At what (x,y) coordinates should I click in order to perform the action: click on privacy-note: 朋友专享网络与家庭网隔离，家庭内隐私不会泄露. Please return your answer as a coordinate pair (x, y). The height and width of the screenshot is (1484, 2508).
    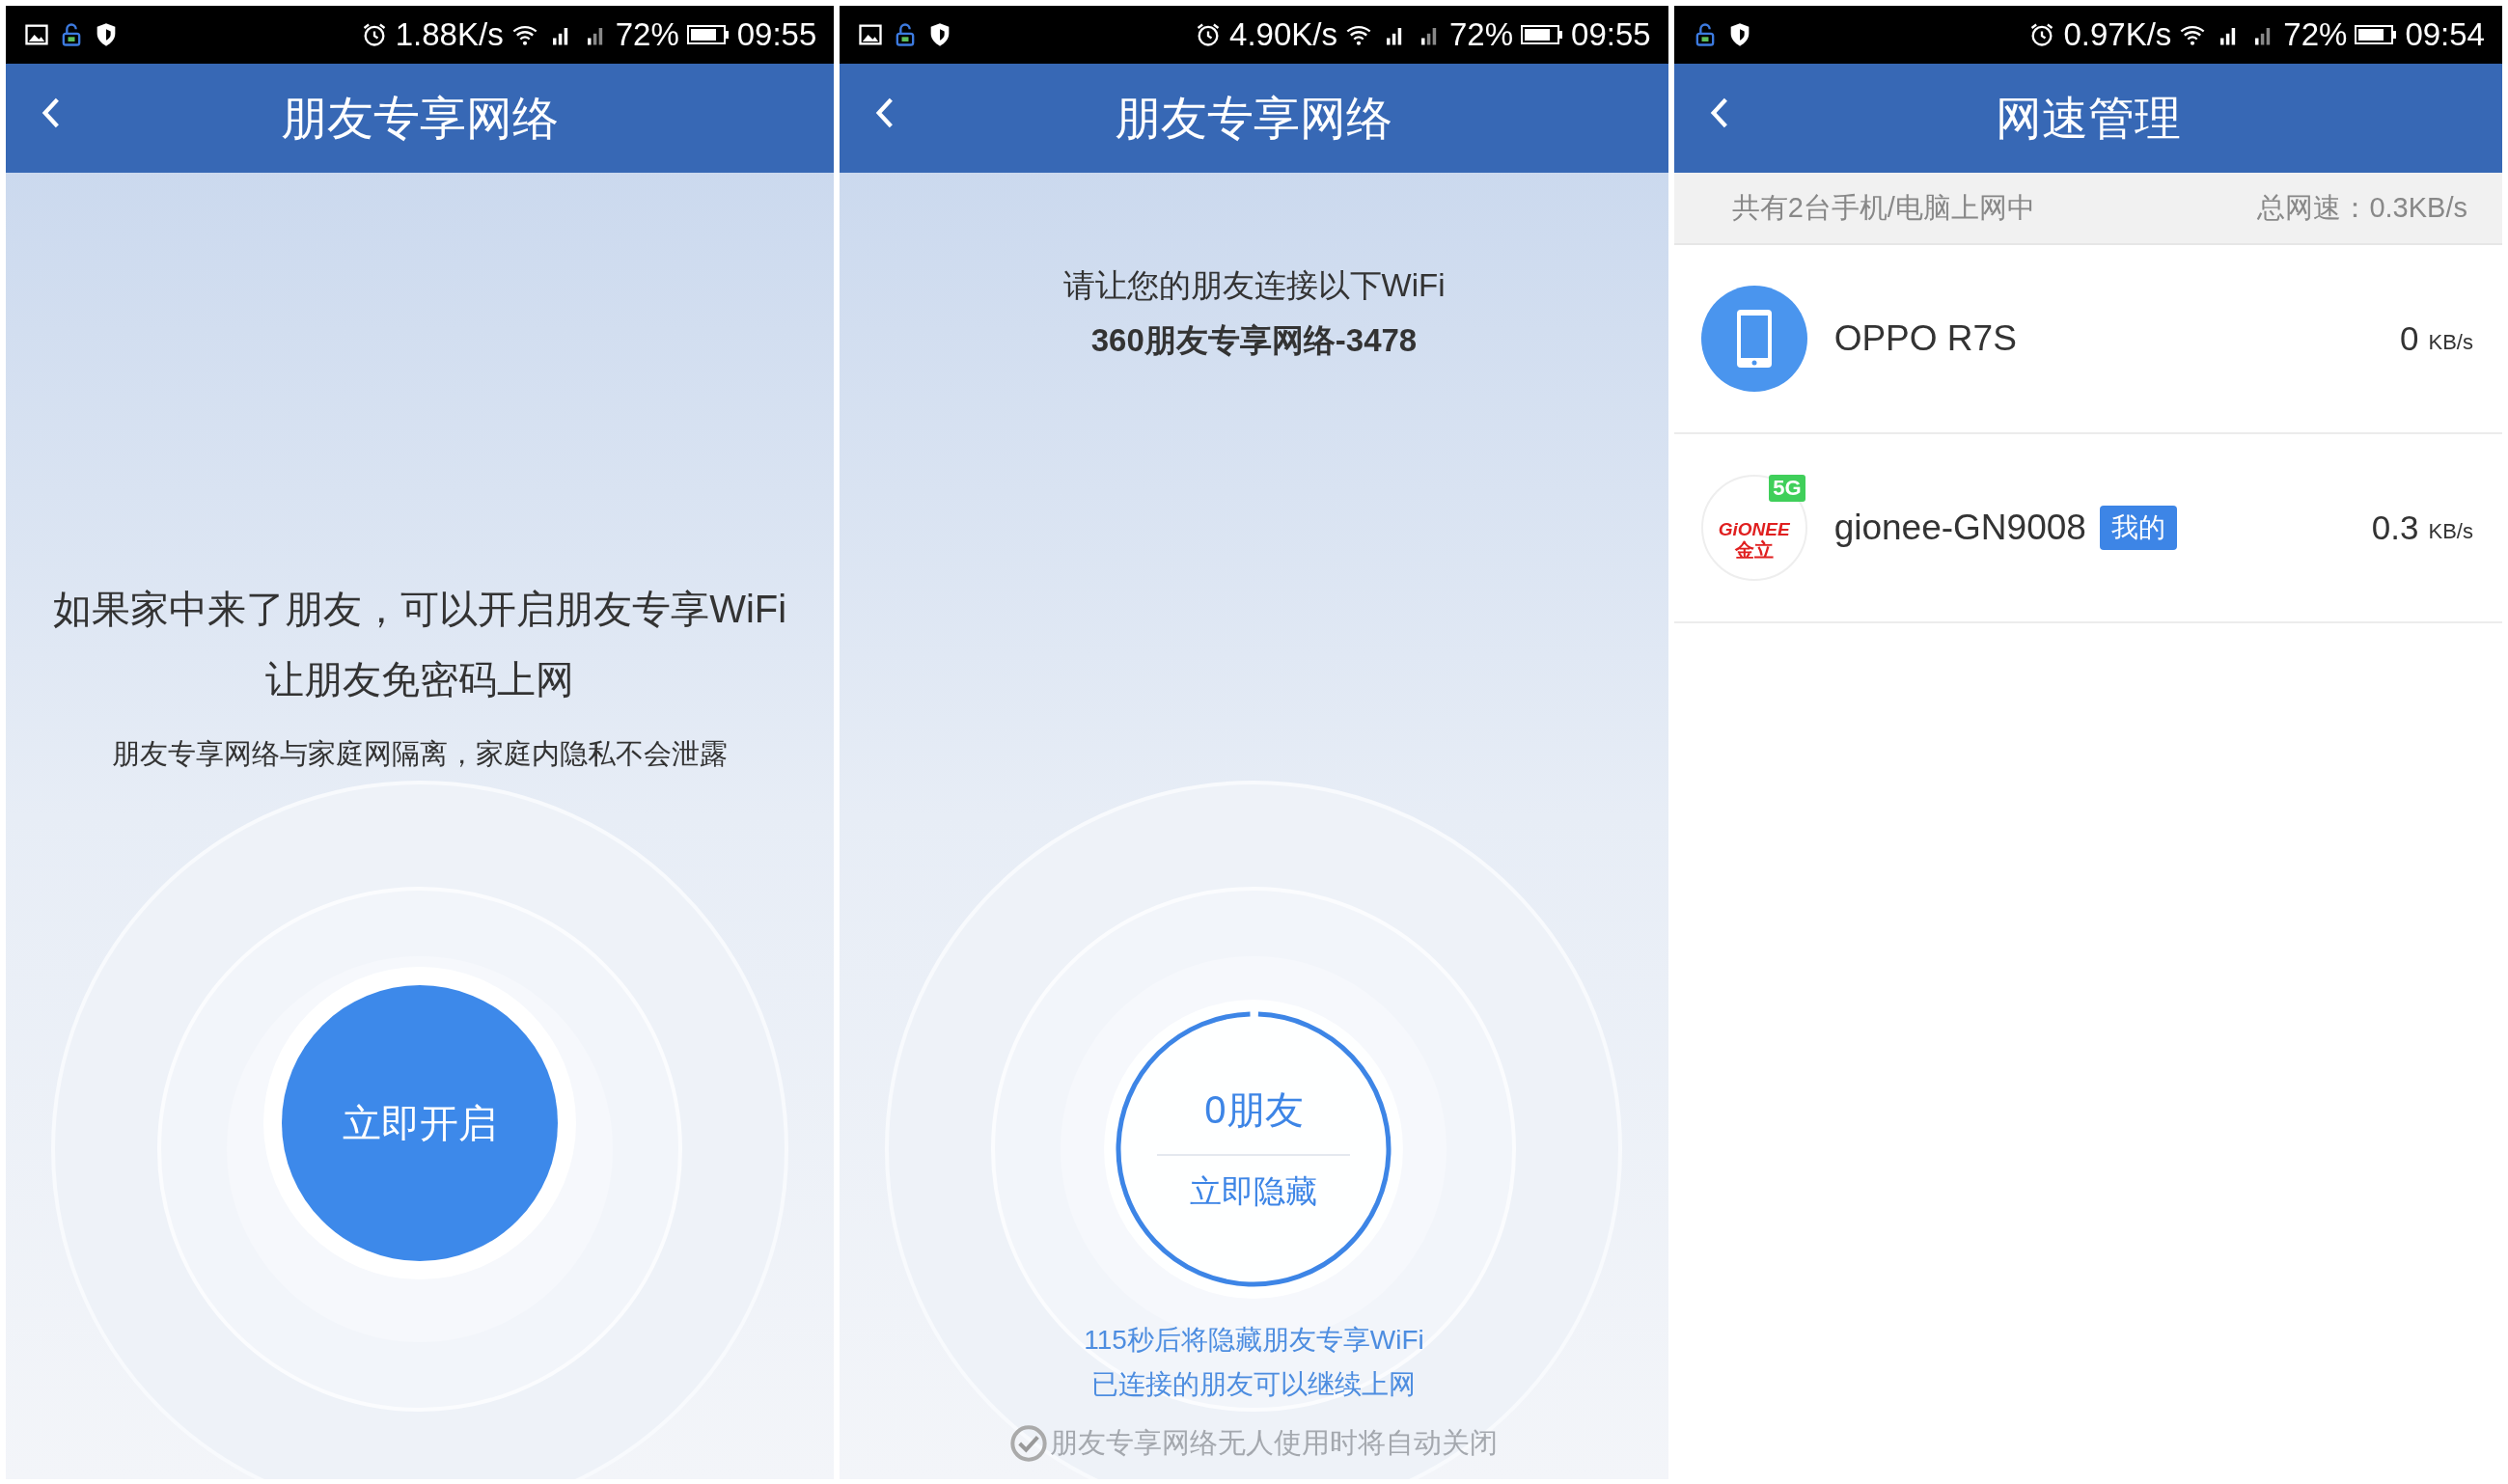
    Looking at the image, I should click on (420, 754).